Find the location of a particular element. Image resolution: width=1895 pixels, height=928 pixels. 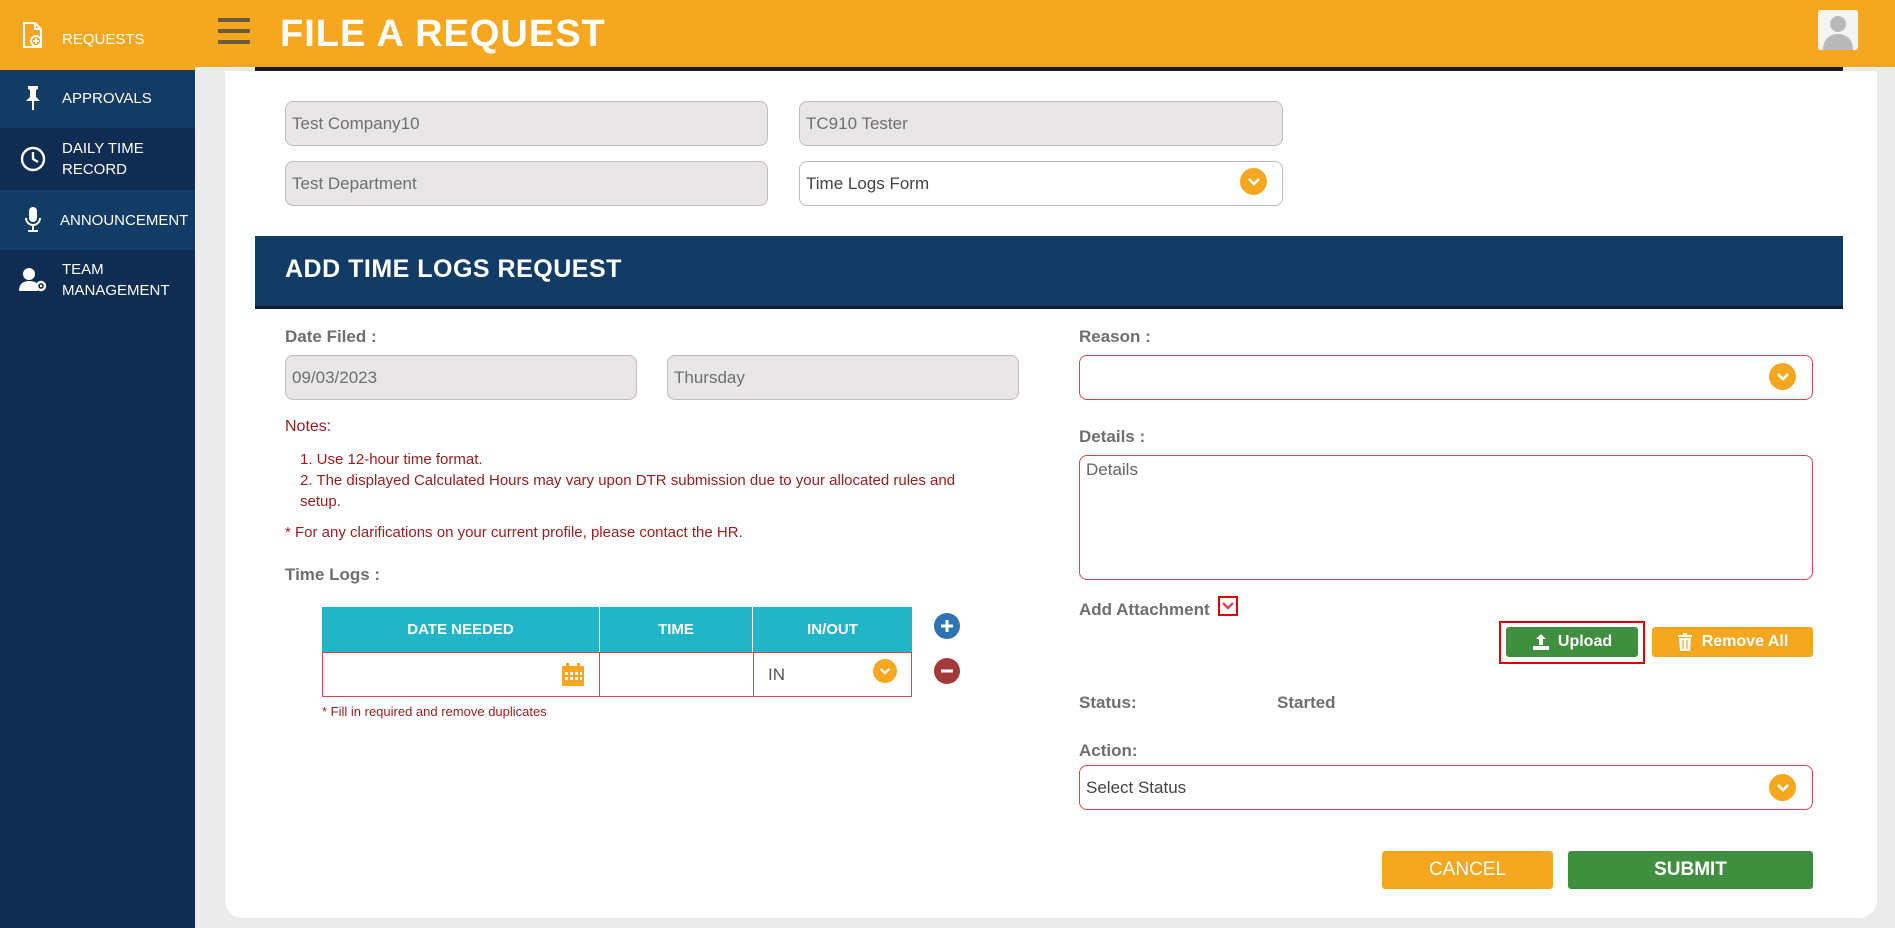

cancel-button: CANCEL is located at coordinates (1467, 870).